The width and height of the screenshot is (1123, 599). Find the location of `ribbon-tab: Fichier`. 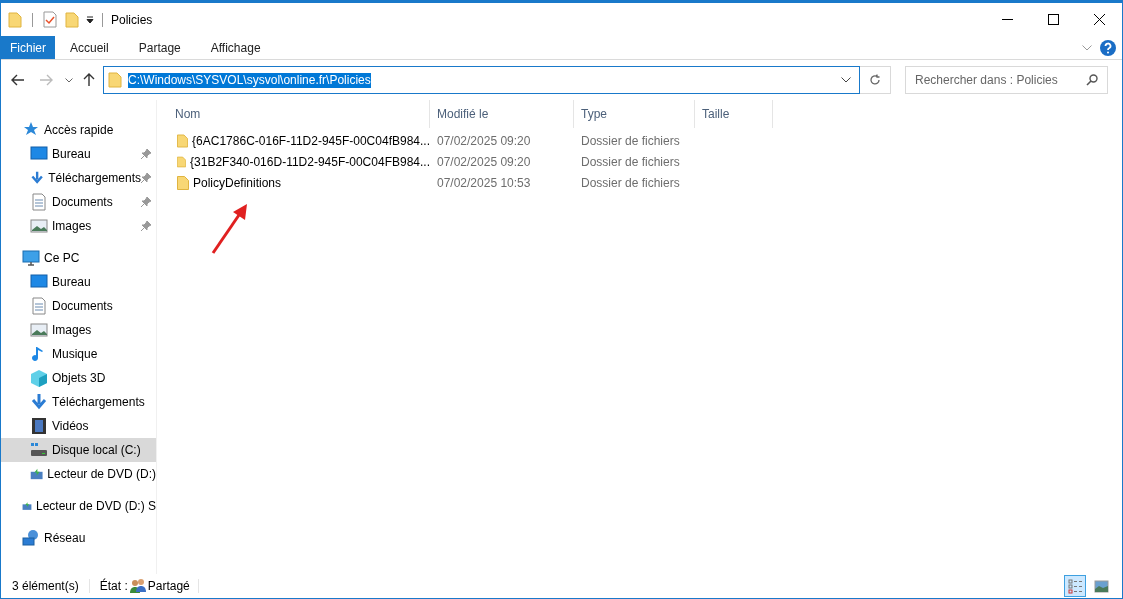

ribbon-tab: Fichier is located at coordinates (28, 47).